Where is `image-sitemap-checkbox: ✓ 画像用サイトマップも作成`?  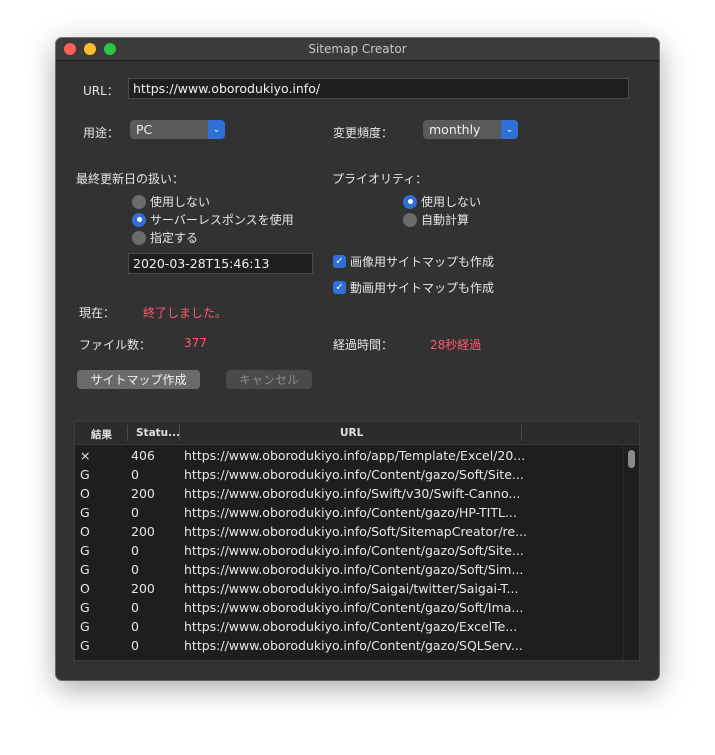 image-sitemap-checkbox: ✓ 画像用サイトマップも作成 is located at coordinates (413, 261).